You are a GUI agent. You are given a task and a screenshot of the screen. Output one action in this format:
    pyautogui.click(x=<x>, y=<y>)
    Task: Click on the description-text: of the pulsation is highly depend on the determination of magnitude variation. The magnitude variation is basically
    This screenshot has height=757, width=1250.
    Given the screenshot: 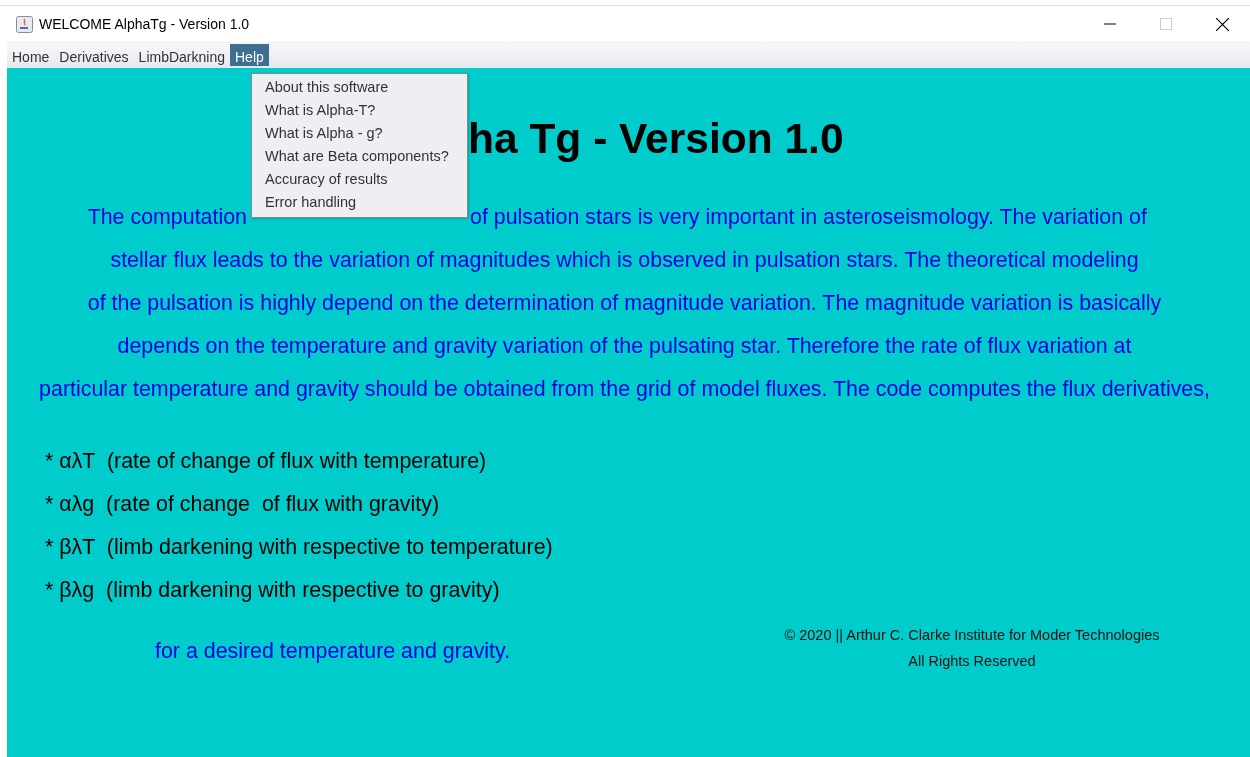 What is the action you would take?
    pyautogui.click(x=624, y=304)
    